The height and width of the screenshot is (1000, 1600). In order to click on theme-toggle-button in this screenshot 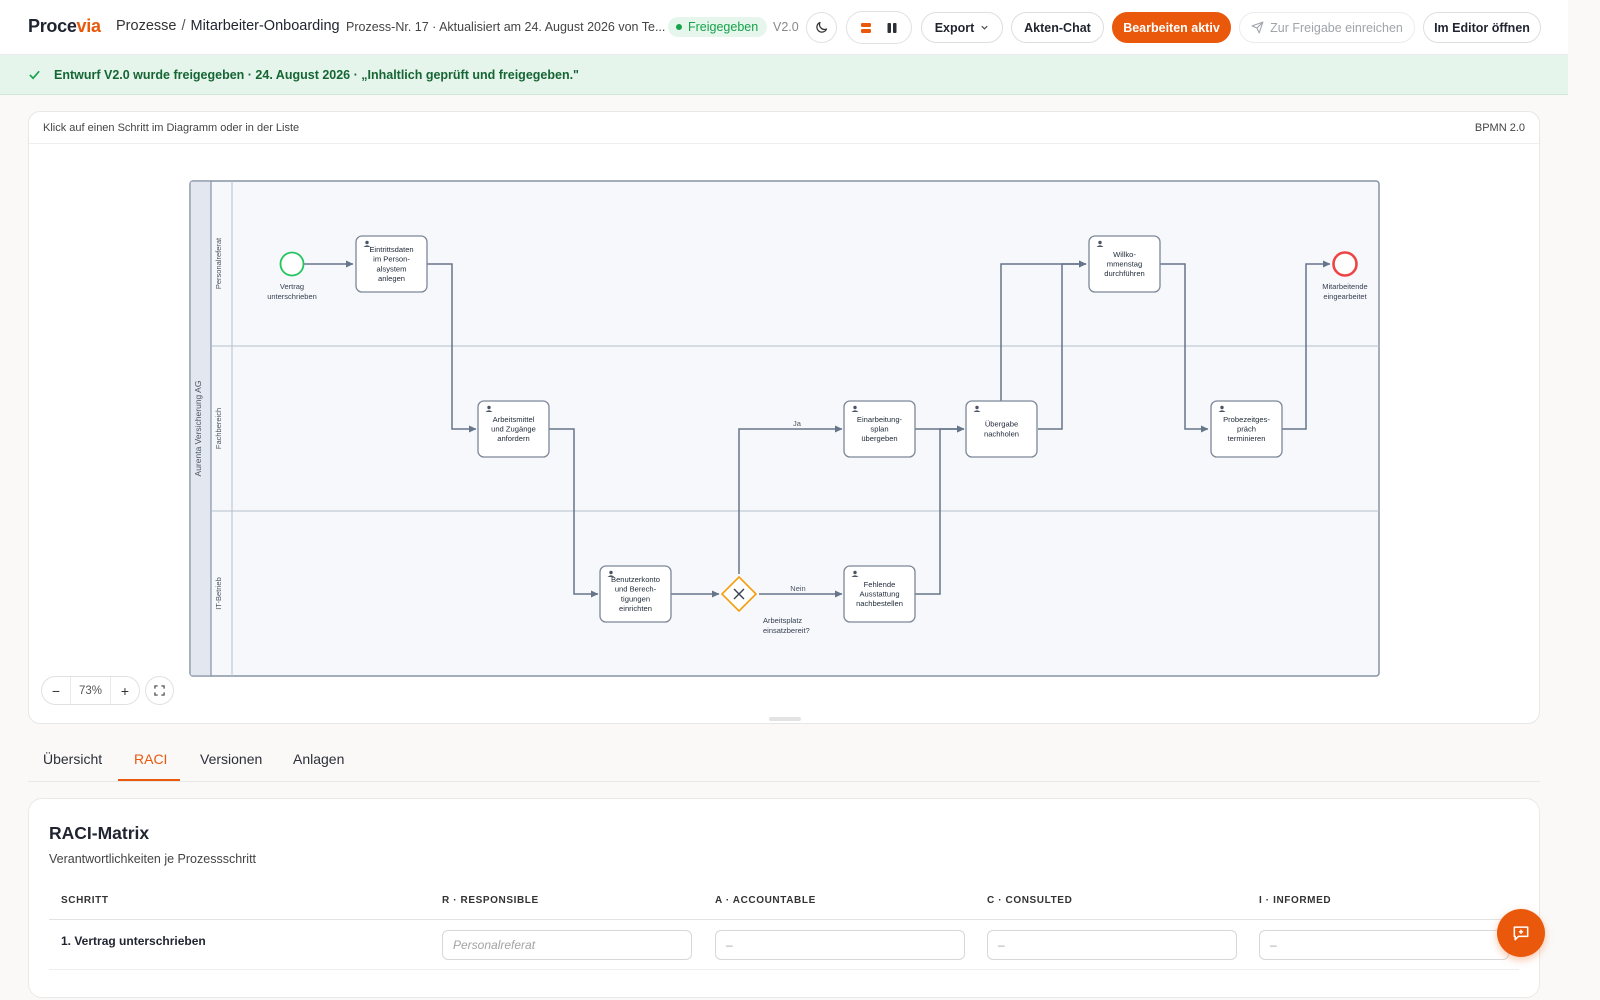, I will do `click(821, 27)`.